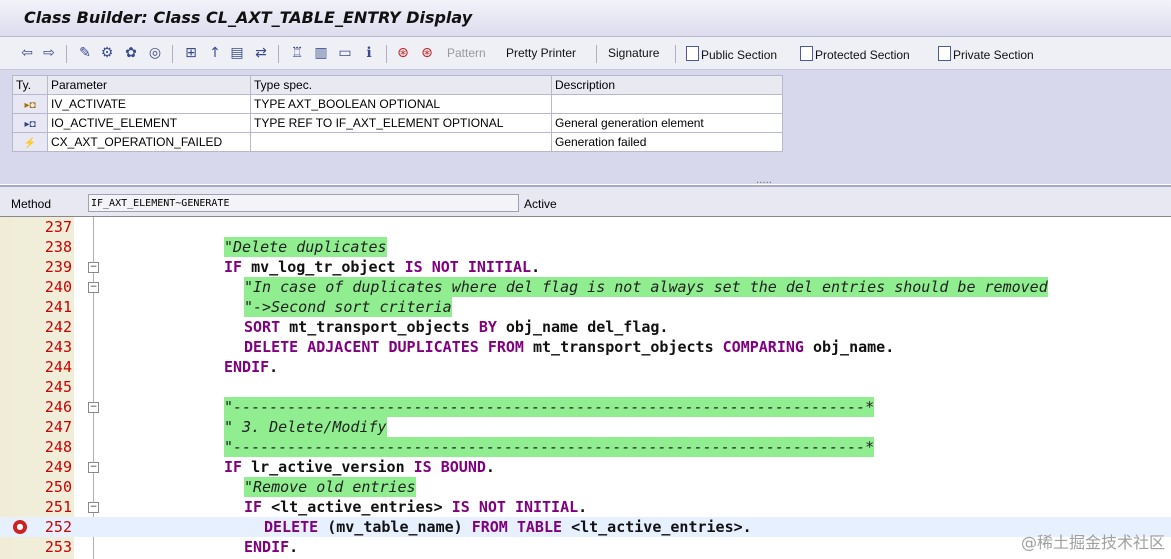 The height and width of the screenshot is (559, 1171). Describe the element at coordinates (149, 123) in the screenshot. I see `parameter-name: IO_ACTIVE_ELEMENT` at that location.